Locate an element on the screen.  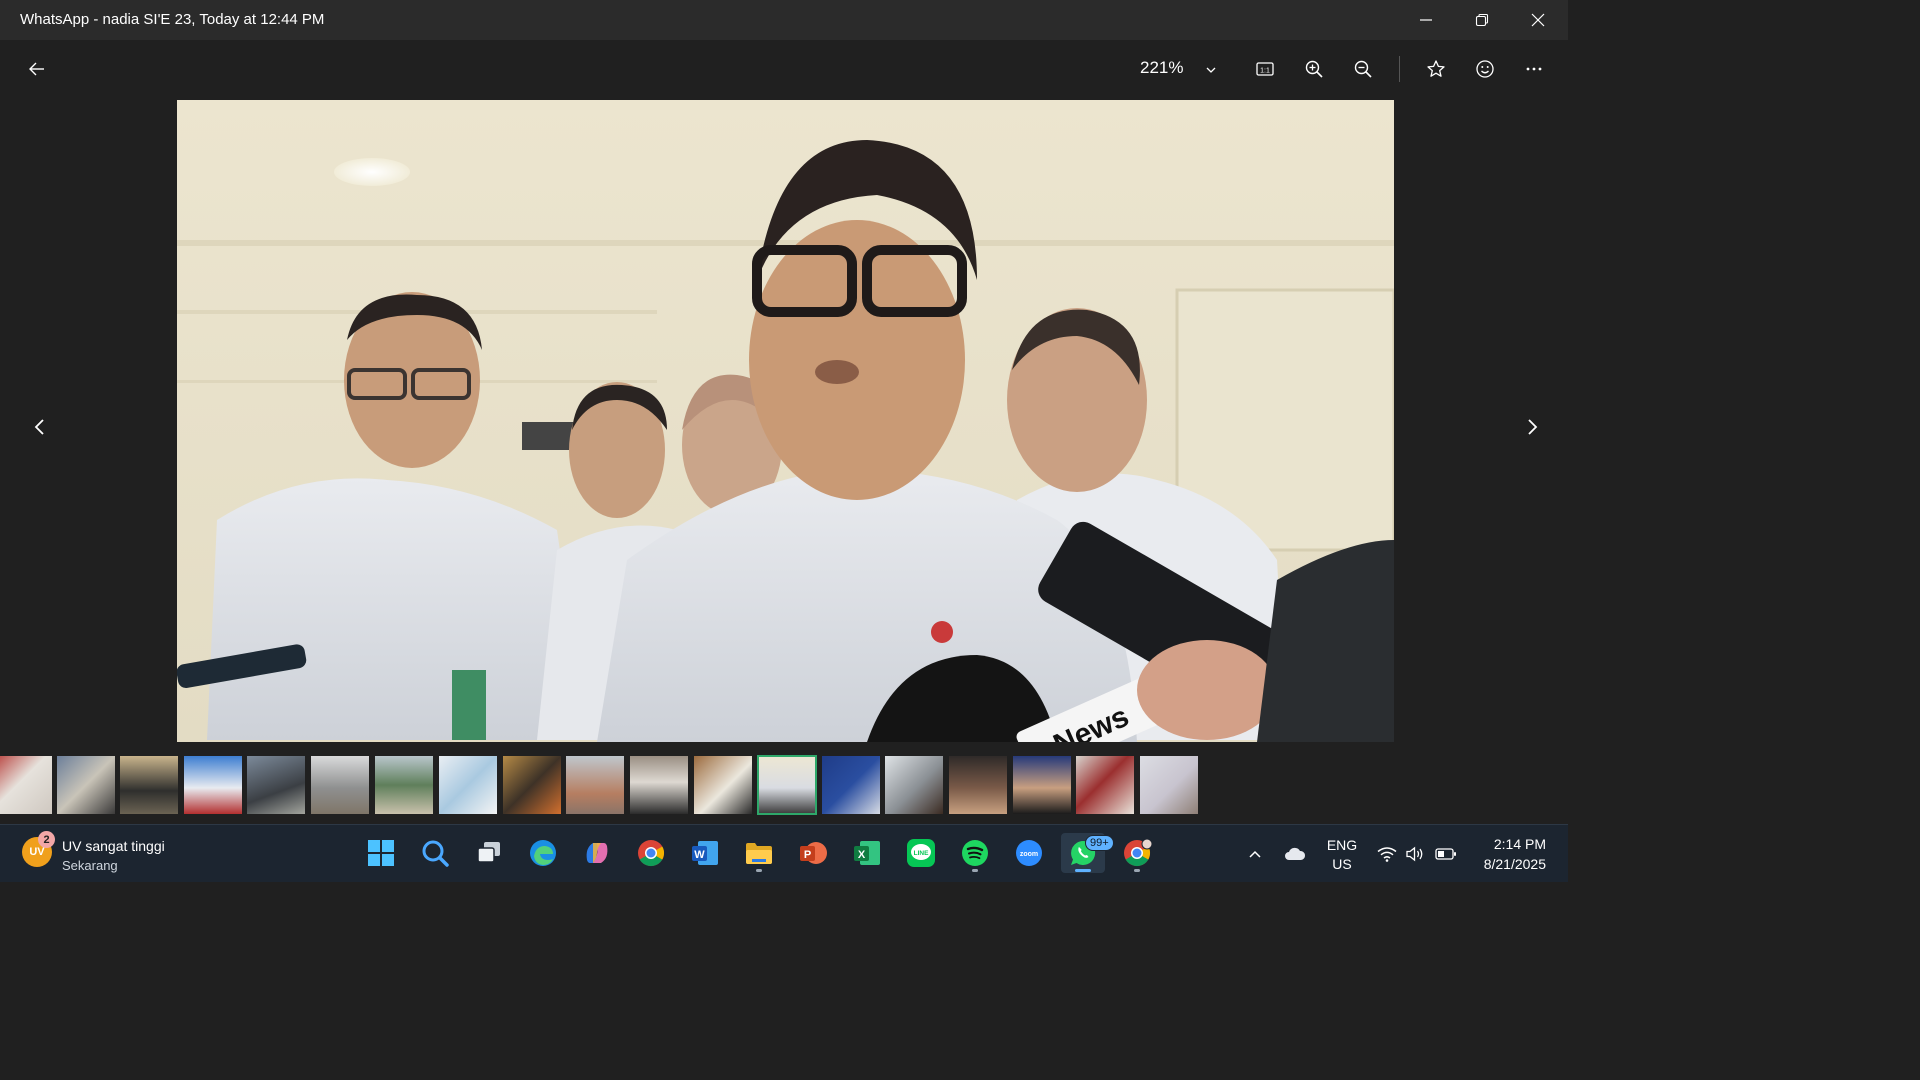
speaker-icon is located at coordinates (1414, 854).